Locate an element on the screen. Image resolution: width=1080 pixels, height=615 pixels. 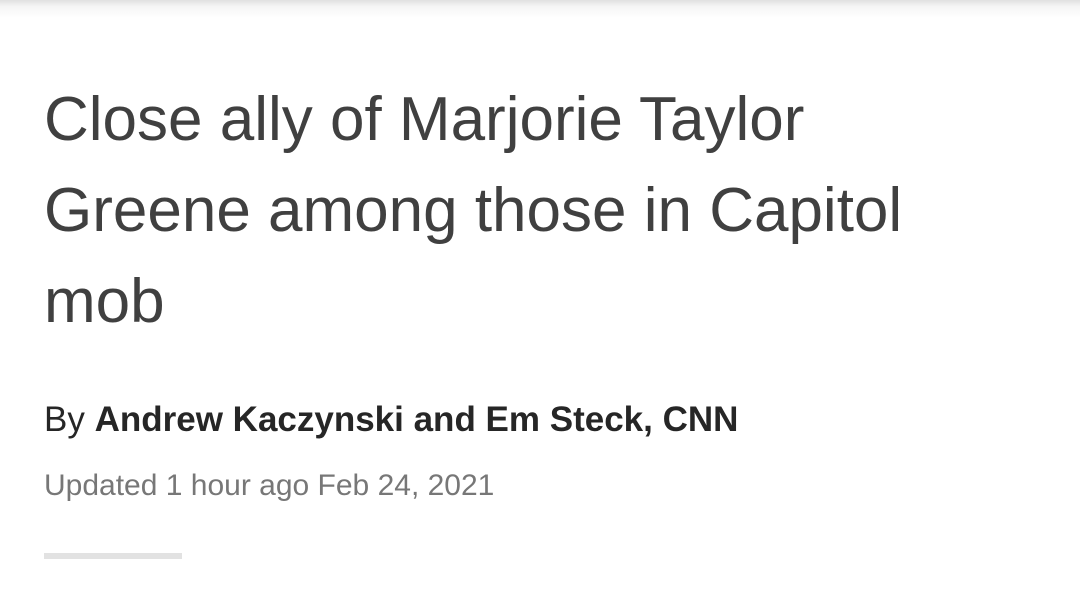
byline-prefix: By is located at coordinates (64, 419).